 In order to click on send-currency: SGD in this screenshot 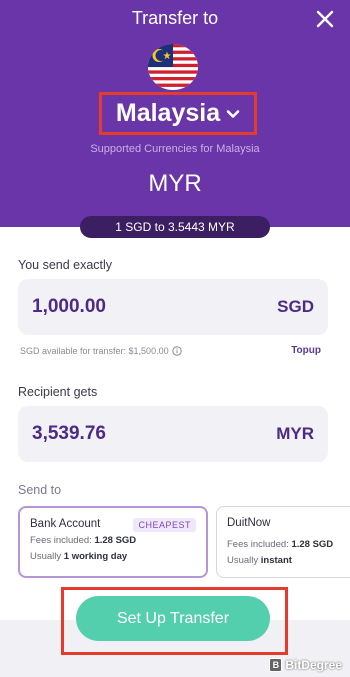, I will do `click(295, 306)`.